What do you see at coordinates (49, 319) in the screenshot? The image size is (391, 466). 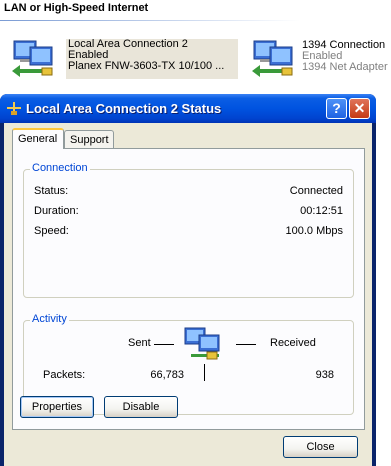 I see `activity-group-legend: Activity` at bounding box center [49, 319].